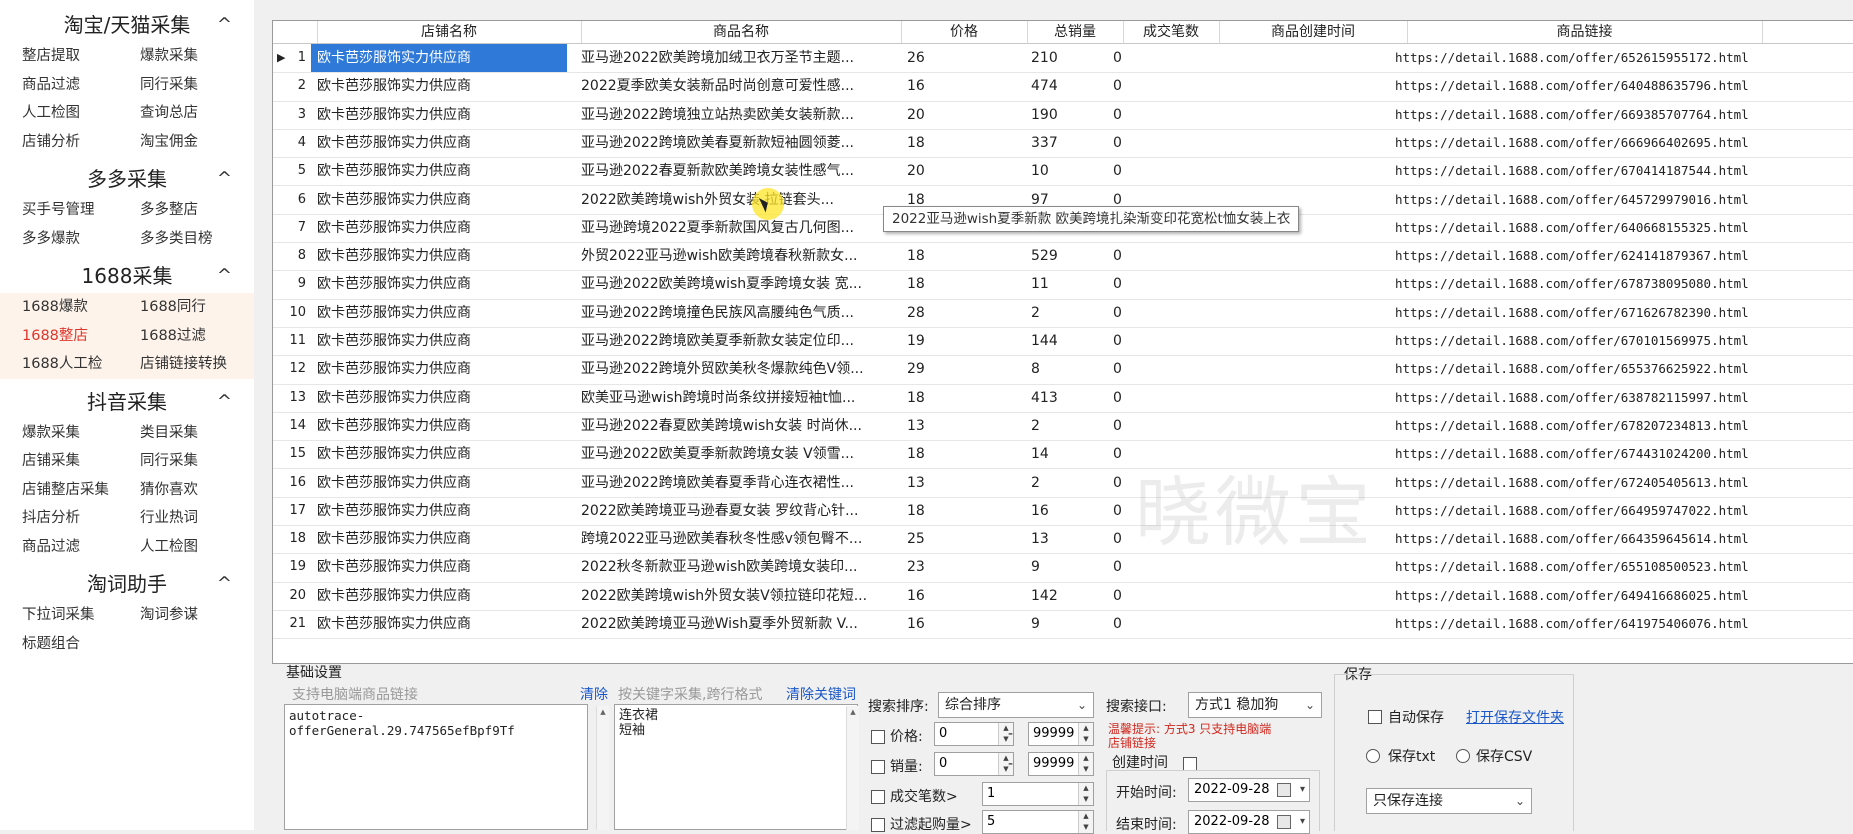 Image resolution: width=1853 pixels, height=834 pixels. Describe the element at coordinates (449, 32) in the screenshot. I see `header-shop: 店铺名称` at that location.